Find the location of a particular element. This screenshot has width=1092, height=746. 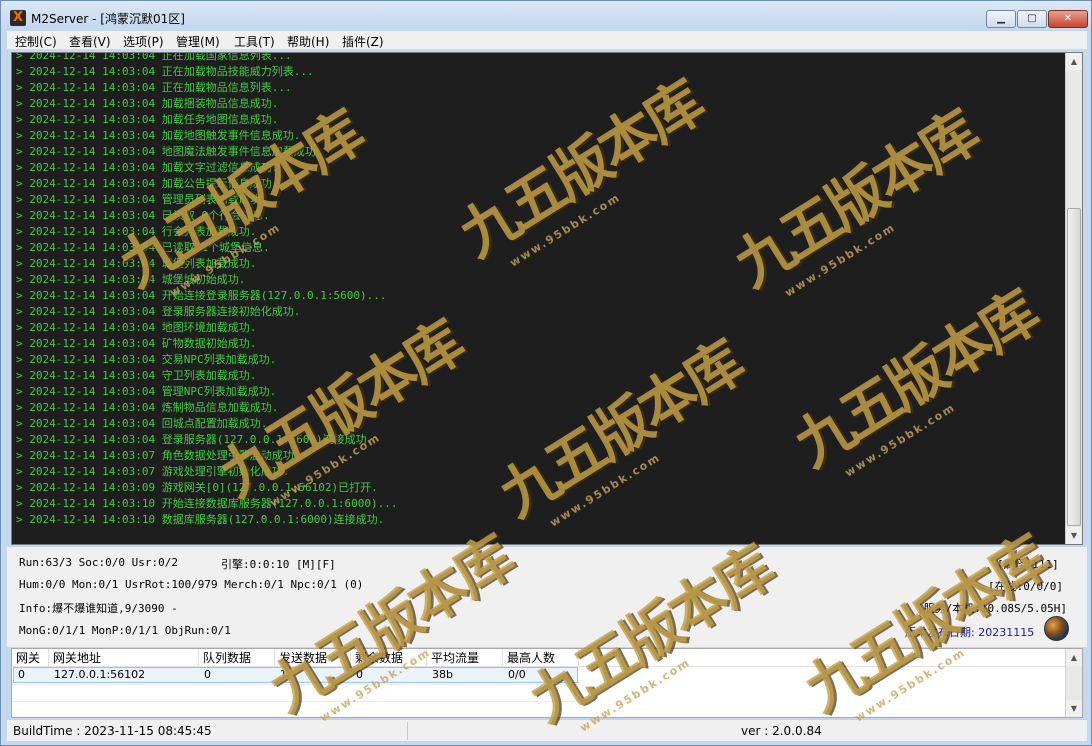

menu-tools: 工具(T) is located at coordinates (254, 41).